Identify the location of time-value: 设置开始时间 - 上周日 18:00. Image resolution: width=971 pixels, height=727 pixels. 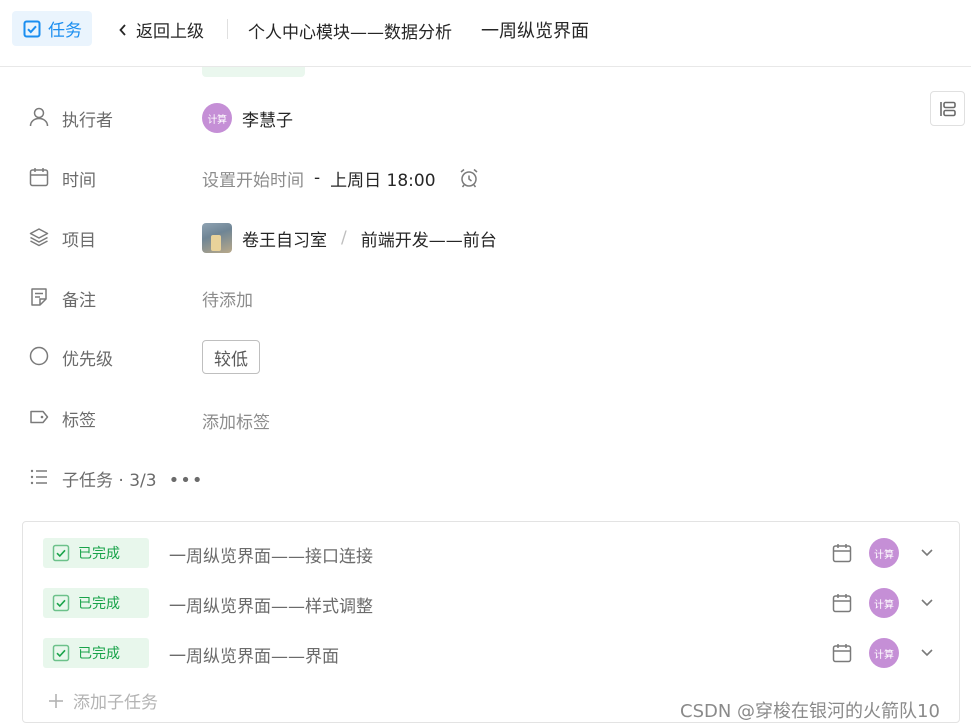
(341, 178).